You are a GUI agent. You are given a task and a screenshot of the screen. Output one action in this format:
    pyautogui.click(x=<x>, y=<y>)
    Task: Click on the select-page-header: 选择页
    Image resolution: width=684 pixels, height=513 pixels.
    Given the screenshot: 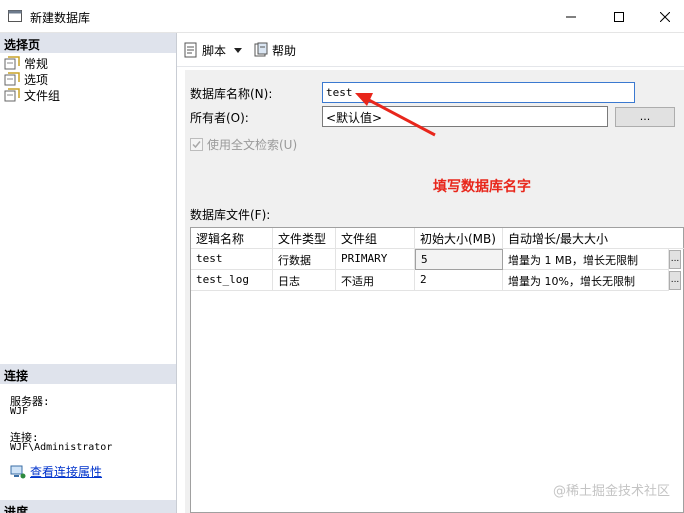 What is the action you would take?
    pyautogui.click(x=88, y=43)
    